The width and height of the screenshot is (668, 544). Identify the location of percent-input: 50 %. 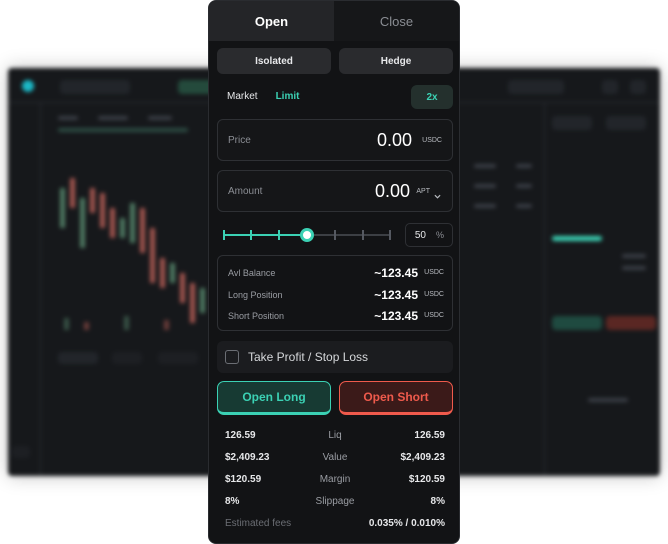
(429, 235).